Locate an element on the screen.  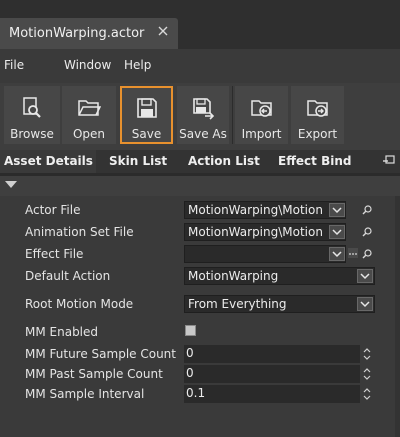
tab-skin-list: Skin List is located at coordinates (138, 161).